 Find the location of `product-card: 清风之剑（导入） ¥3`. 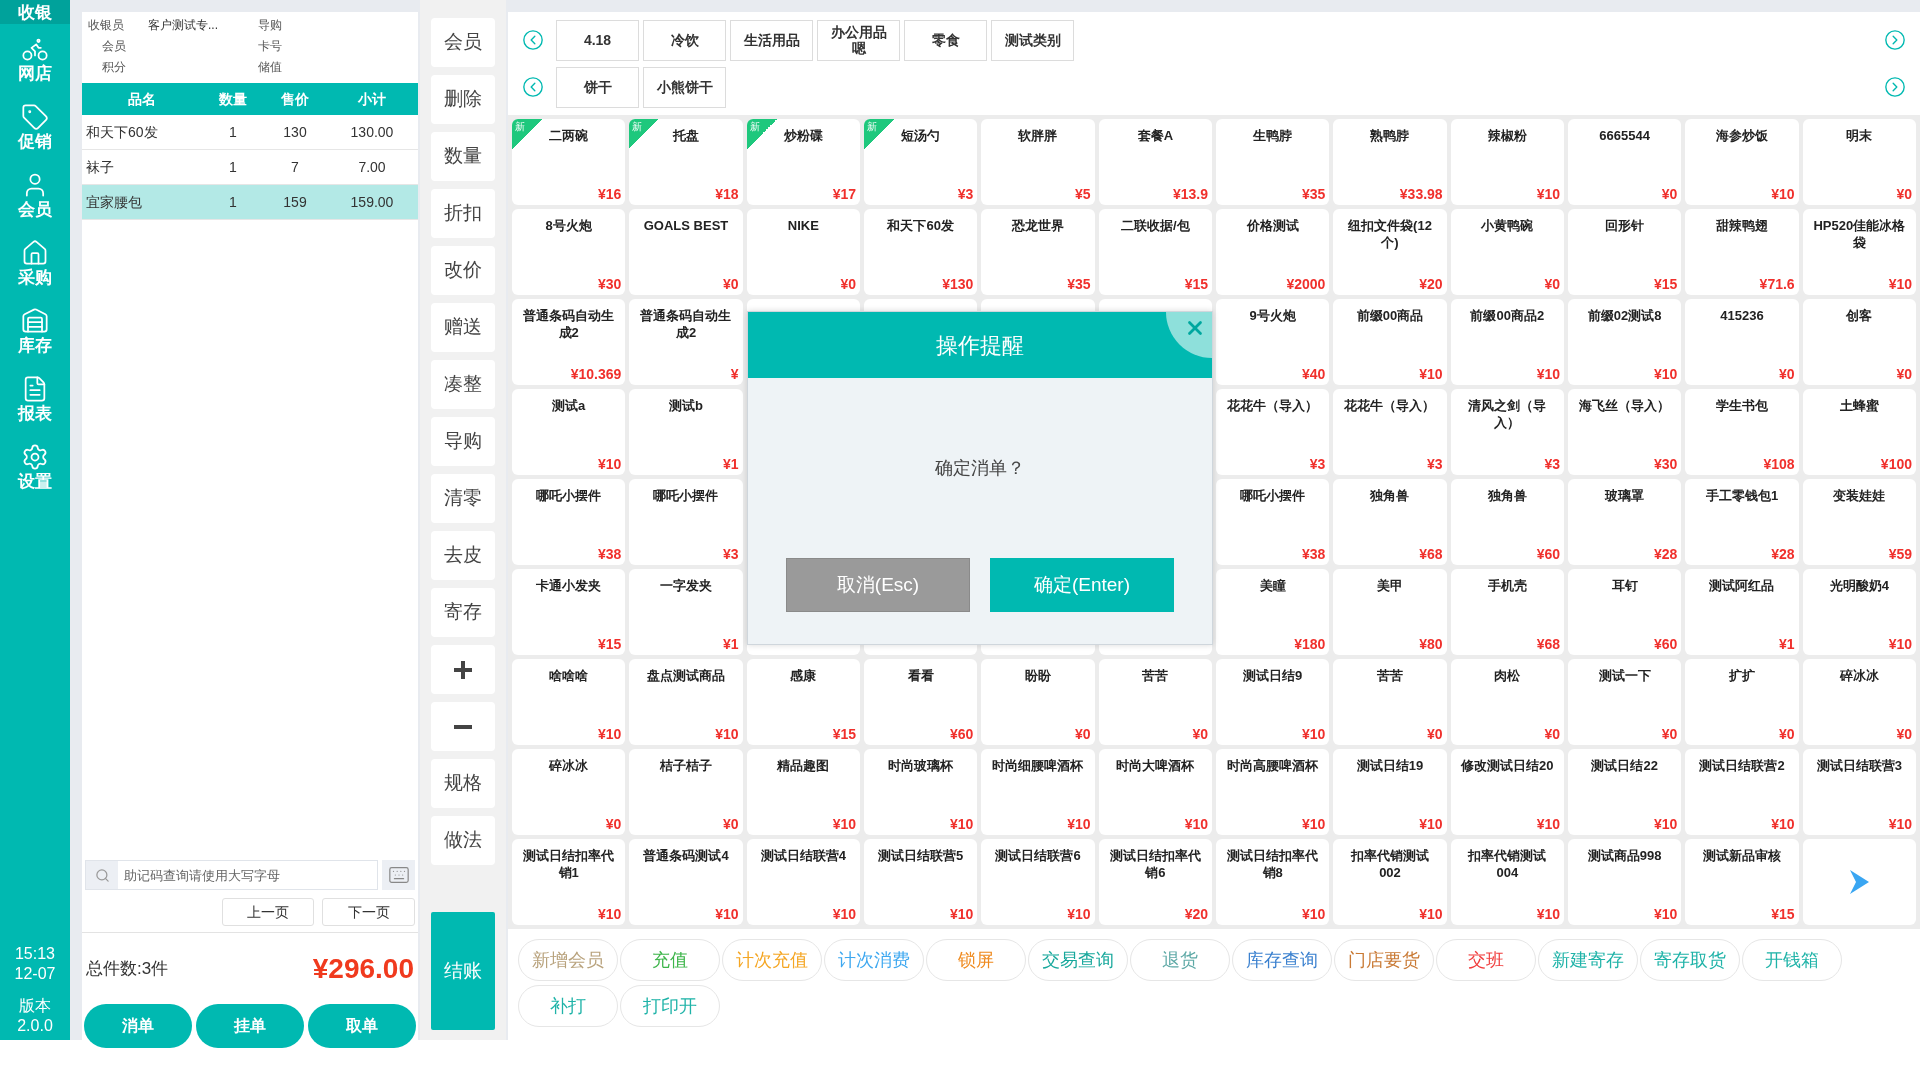

product-card: 清风之剑（导入） ¥3 is located at coordinates (1507, 432).